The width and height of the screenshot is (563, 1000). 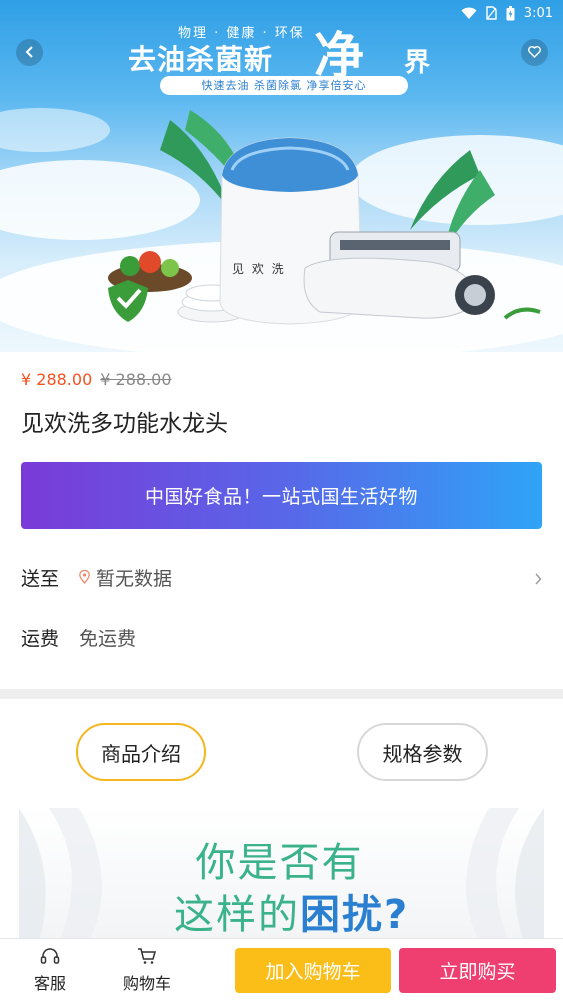 I want to click on status-time: 3:01, so click(x=538, y=13).